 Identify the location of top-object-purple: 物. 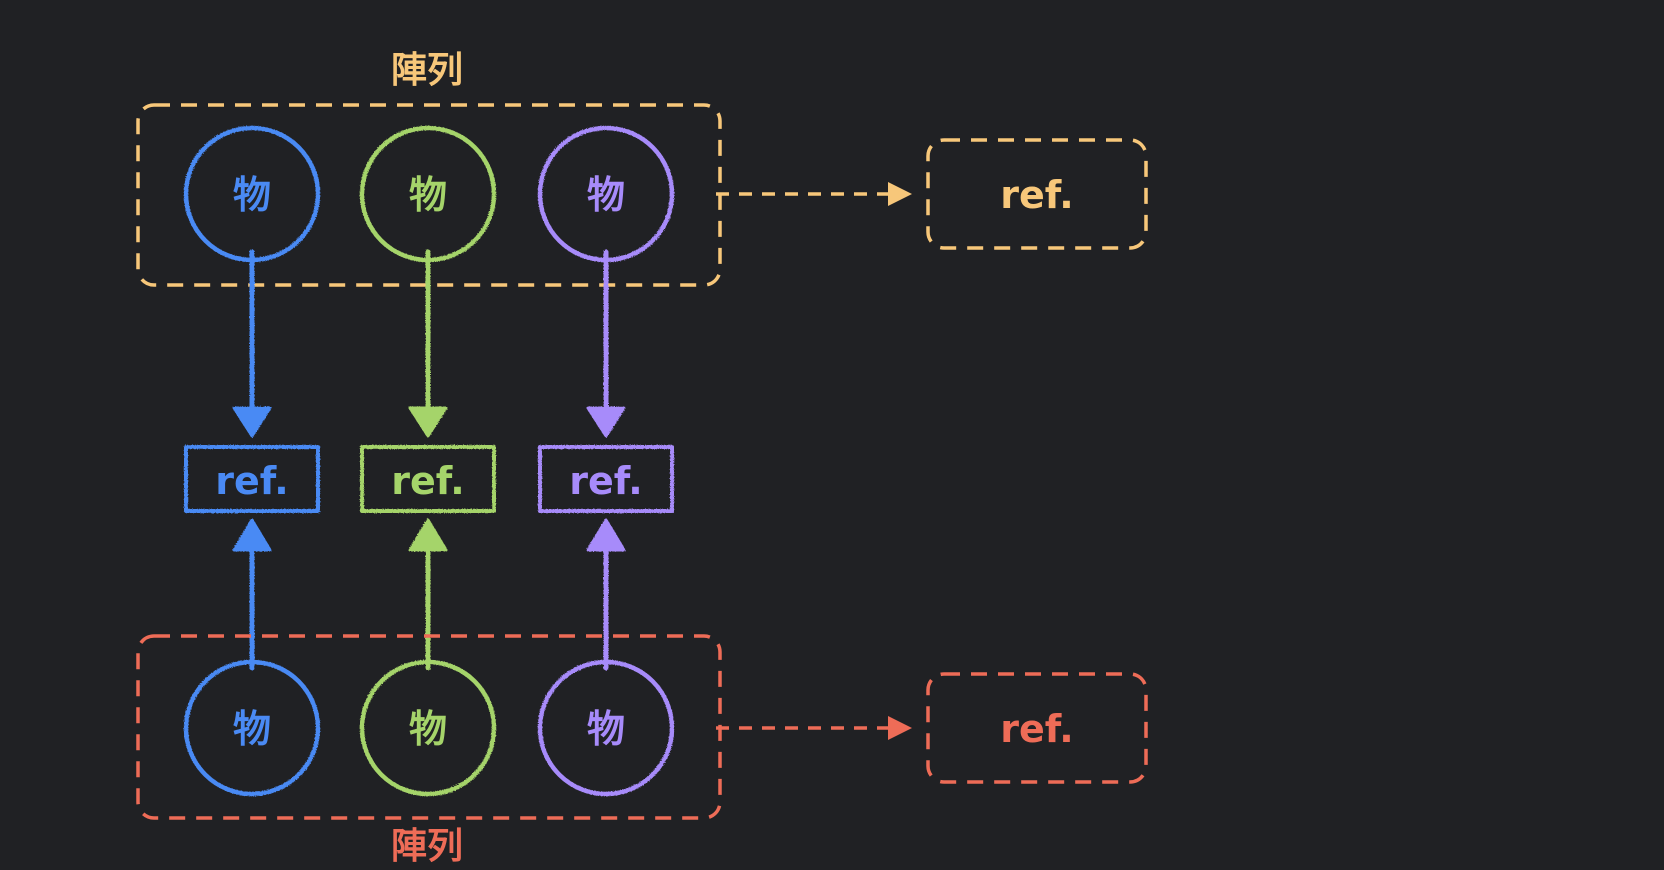
(606, 194).